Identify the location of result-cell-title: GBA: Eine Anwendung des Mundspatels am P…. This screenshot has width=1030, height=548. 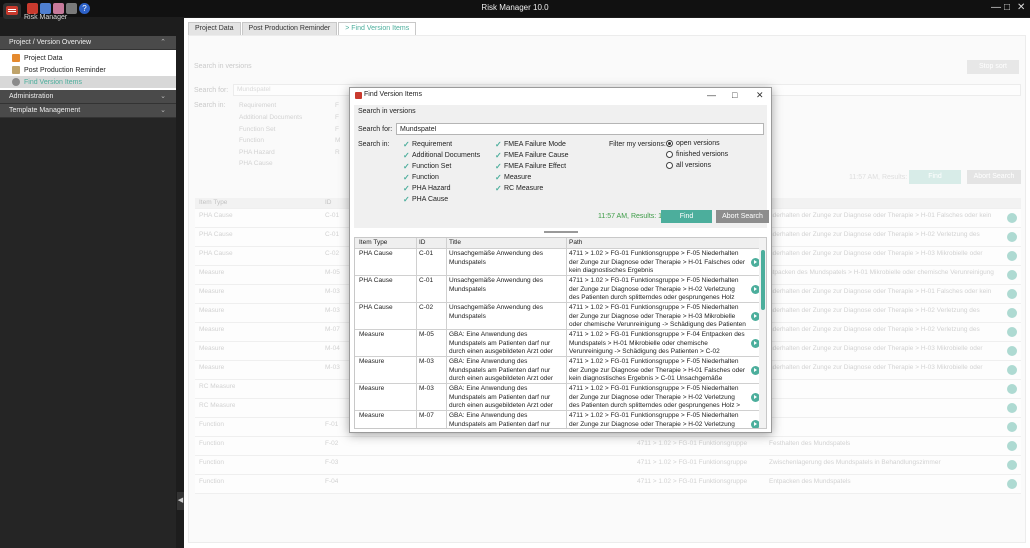
(505, 343).